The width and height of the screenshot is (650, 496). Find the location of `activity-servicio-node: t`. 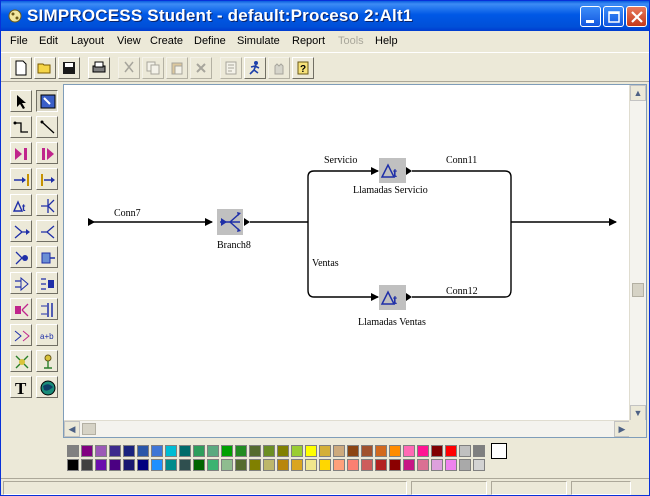

activity-servicio-node: t is located at coordinates (395, 170).